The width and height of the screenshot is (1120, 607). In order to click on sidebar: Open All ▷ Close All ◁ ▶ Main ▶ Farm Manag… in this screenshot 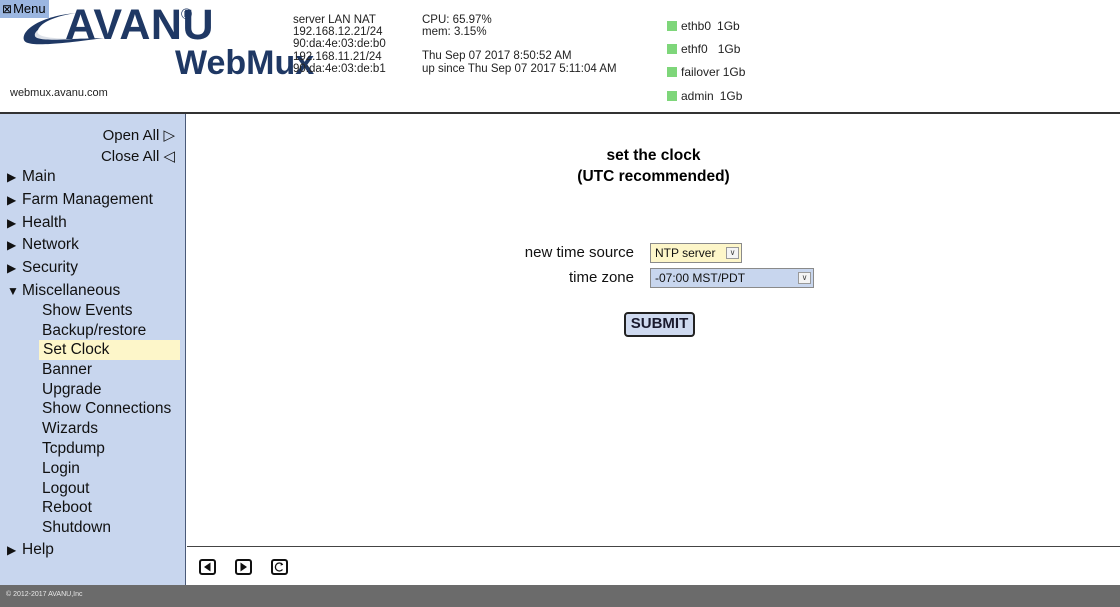, I will do `click(93, 349)`.